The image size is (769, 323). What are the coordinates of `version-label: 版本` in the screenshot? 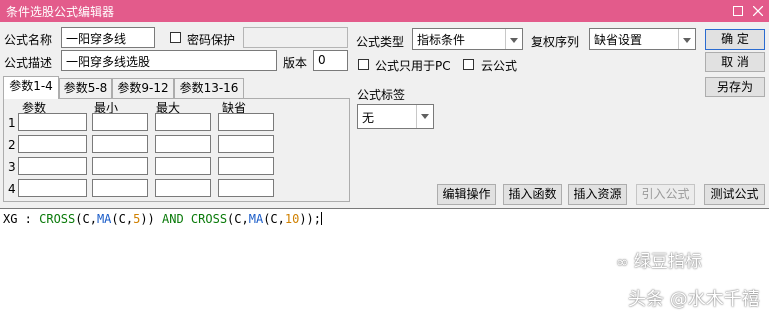 It's located at (295, 63).